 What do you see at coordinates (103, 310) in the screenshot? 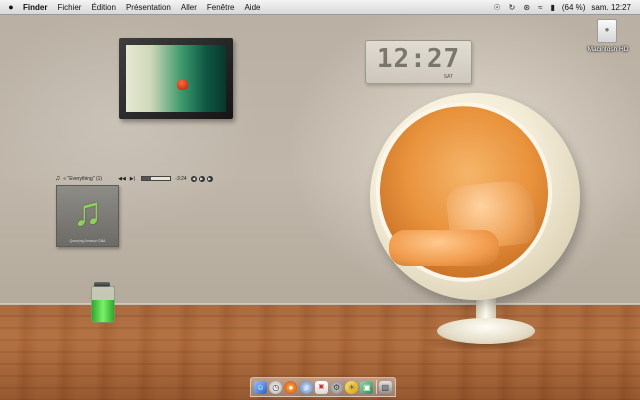
I see `battery-level-fill` at bounding box center [103, 310].